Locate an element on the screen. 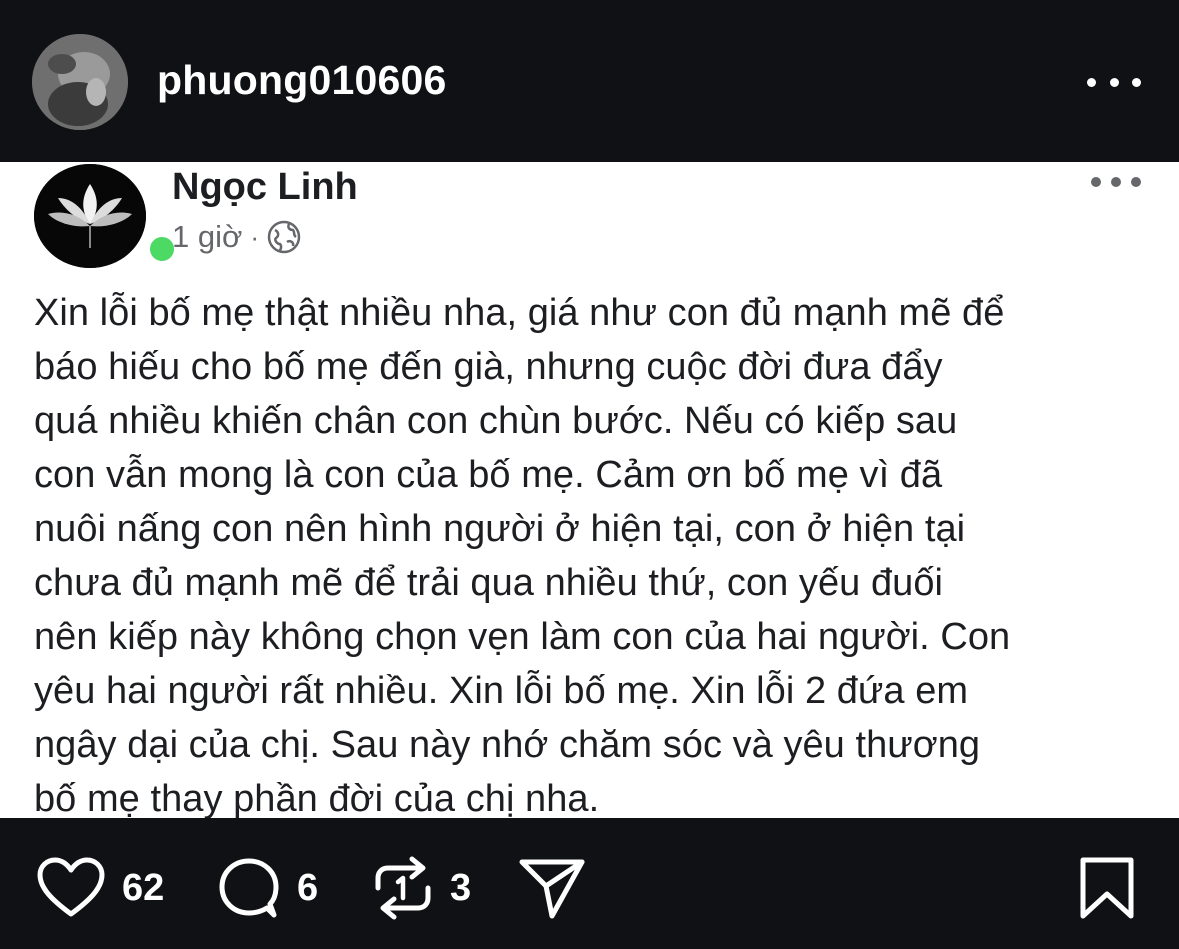  repost-button: 3 is located at coordinates (421, 888).